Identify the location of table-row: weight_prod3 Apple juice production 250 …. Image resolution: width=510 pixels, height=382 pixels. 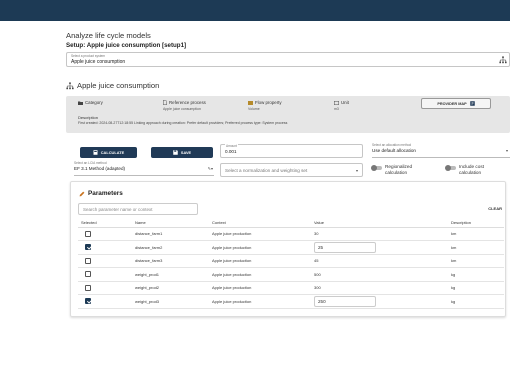
(291, 301).